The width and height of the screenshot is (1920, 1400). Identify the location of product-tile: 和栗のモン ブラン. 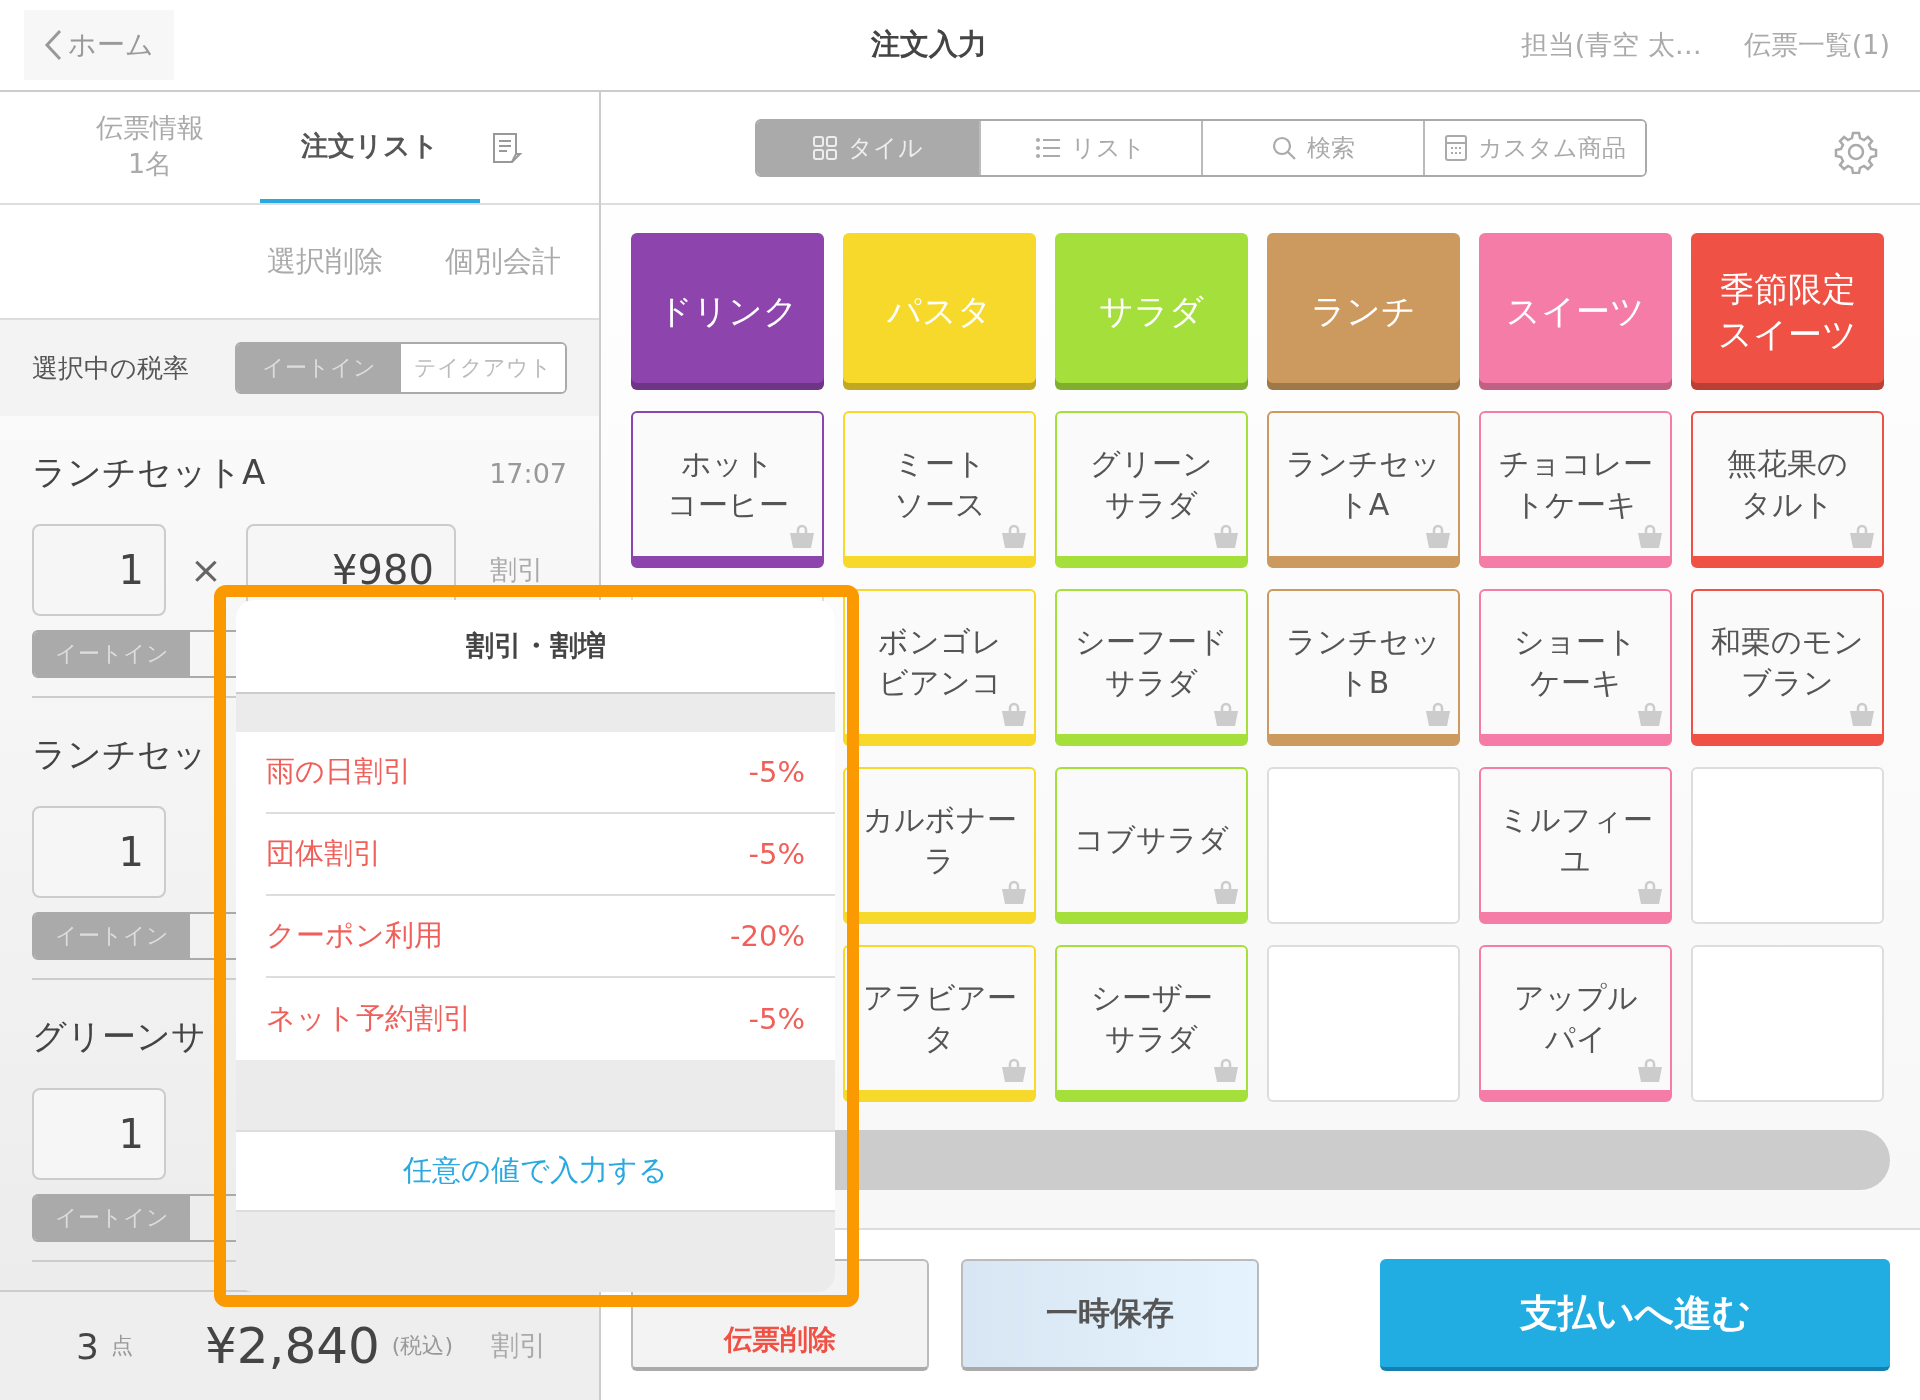
(1787, 667).